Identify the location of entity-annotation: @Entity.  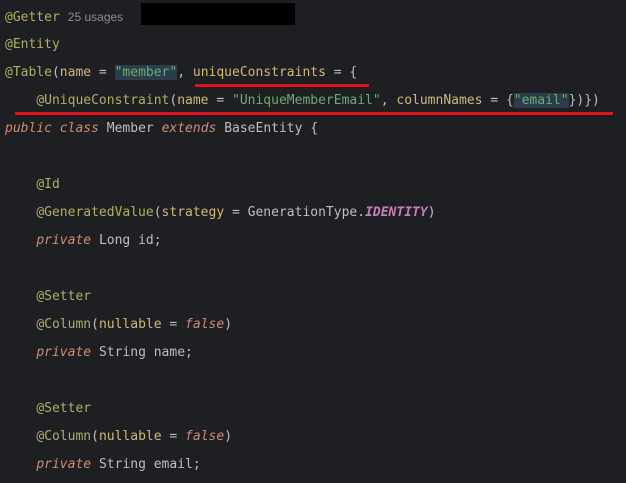
(32, 44).